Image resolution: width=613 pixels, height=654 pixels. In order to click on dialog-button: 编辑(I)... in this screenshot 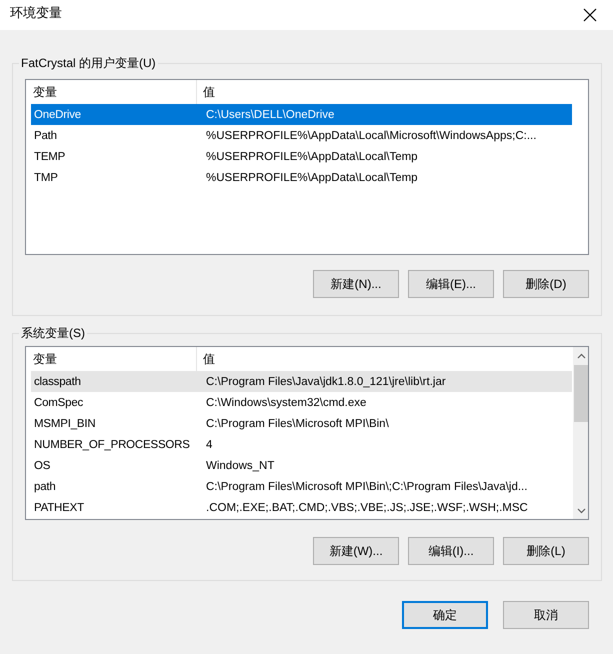, I will do `click(451, 551)`.